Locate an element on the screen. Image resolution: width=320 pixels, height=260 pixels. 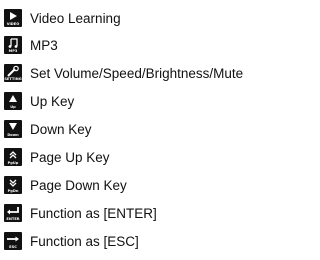
legend-label: Function as [ENTER] is located at coordinates (93, 213).